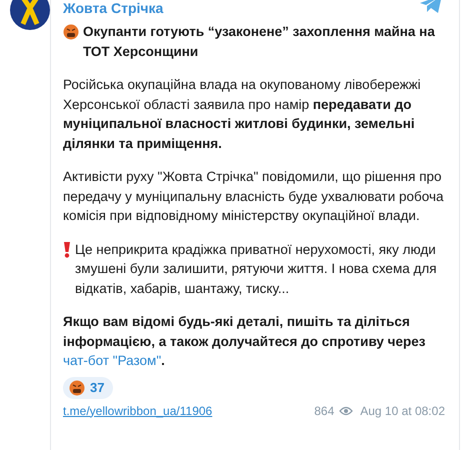  I want to click on reaction-pill: 37, so click(88, 387).